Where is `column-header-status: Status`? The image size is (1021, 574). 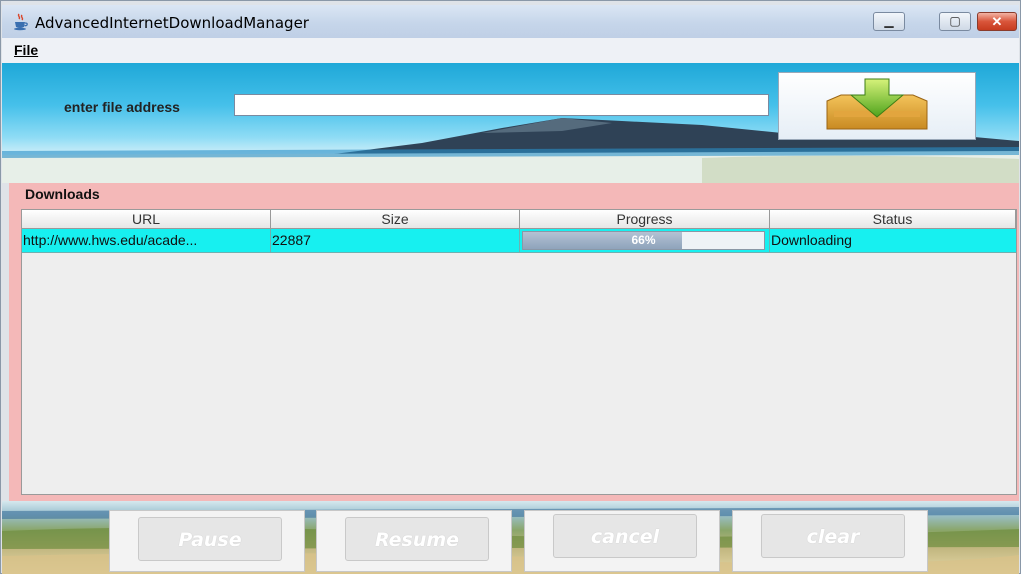 column-header-status: Status is located at coordinates (893, 219).